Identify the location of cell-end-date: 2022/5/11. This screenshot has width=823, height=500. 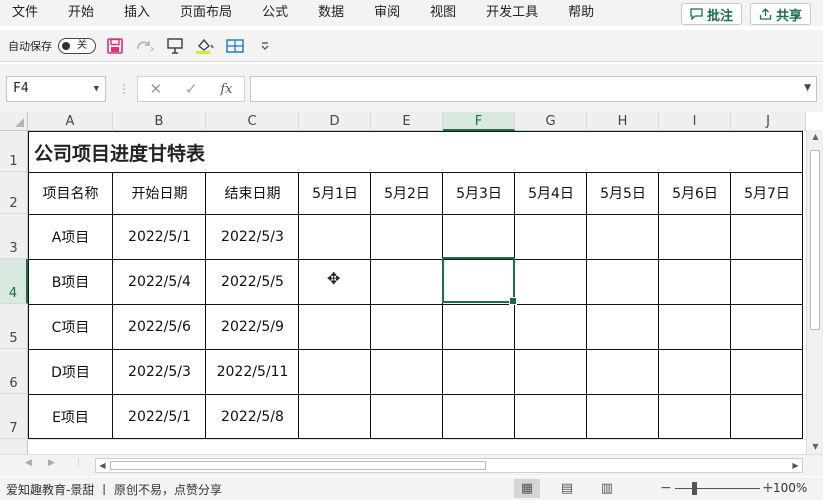
(252, 371).